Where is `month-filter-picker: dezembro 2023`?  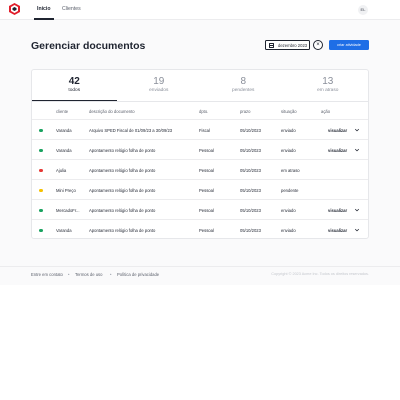 month-filter-picker: dezembro 2023 is located at coordinates (287, 45).